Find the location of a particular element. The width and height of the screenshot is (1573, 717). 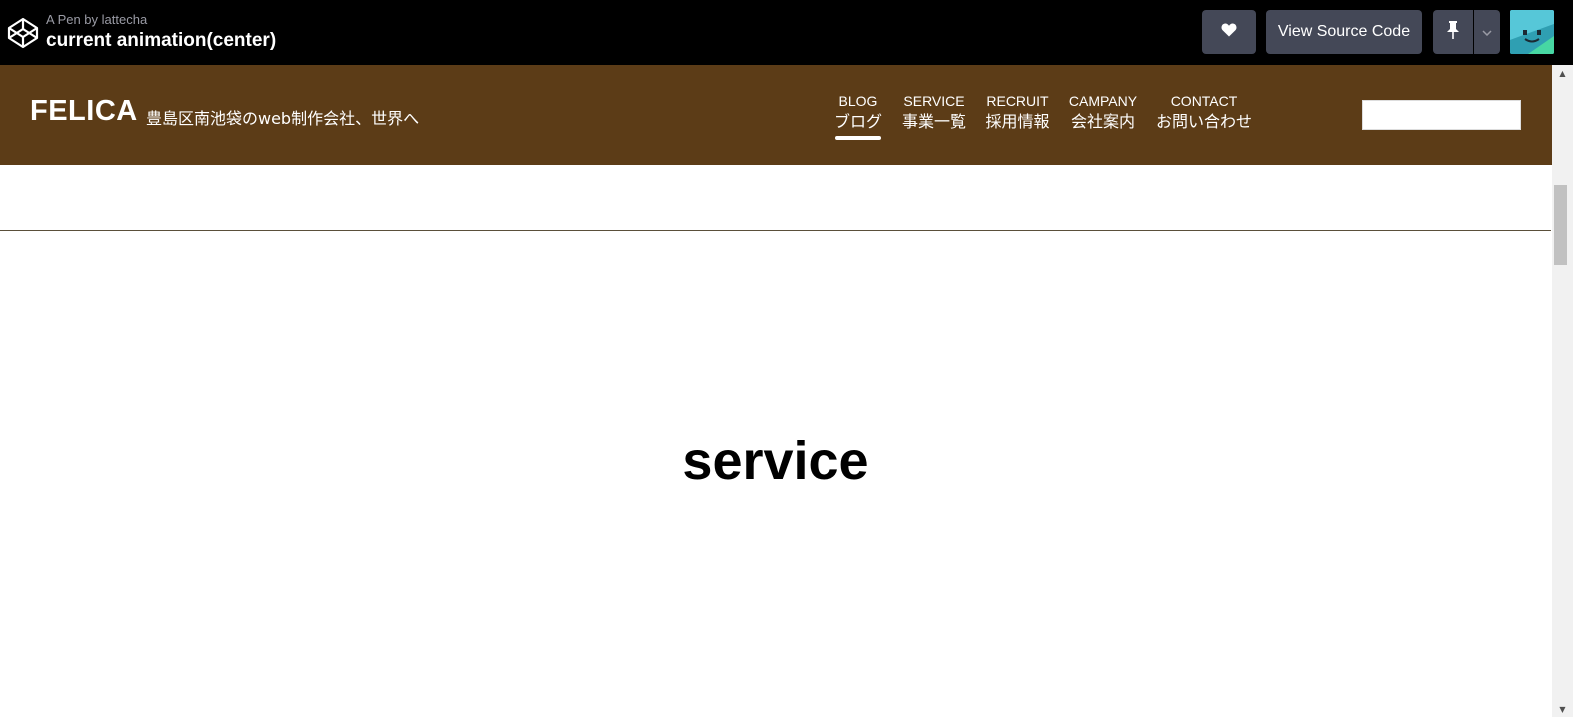

pen-title: current animation(center) is located at coordinates (161, 40).